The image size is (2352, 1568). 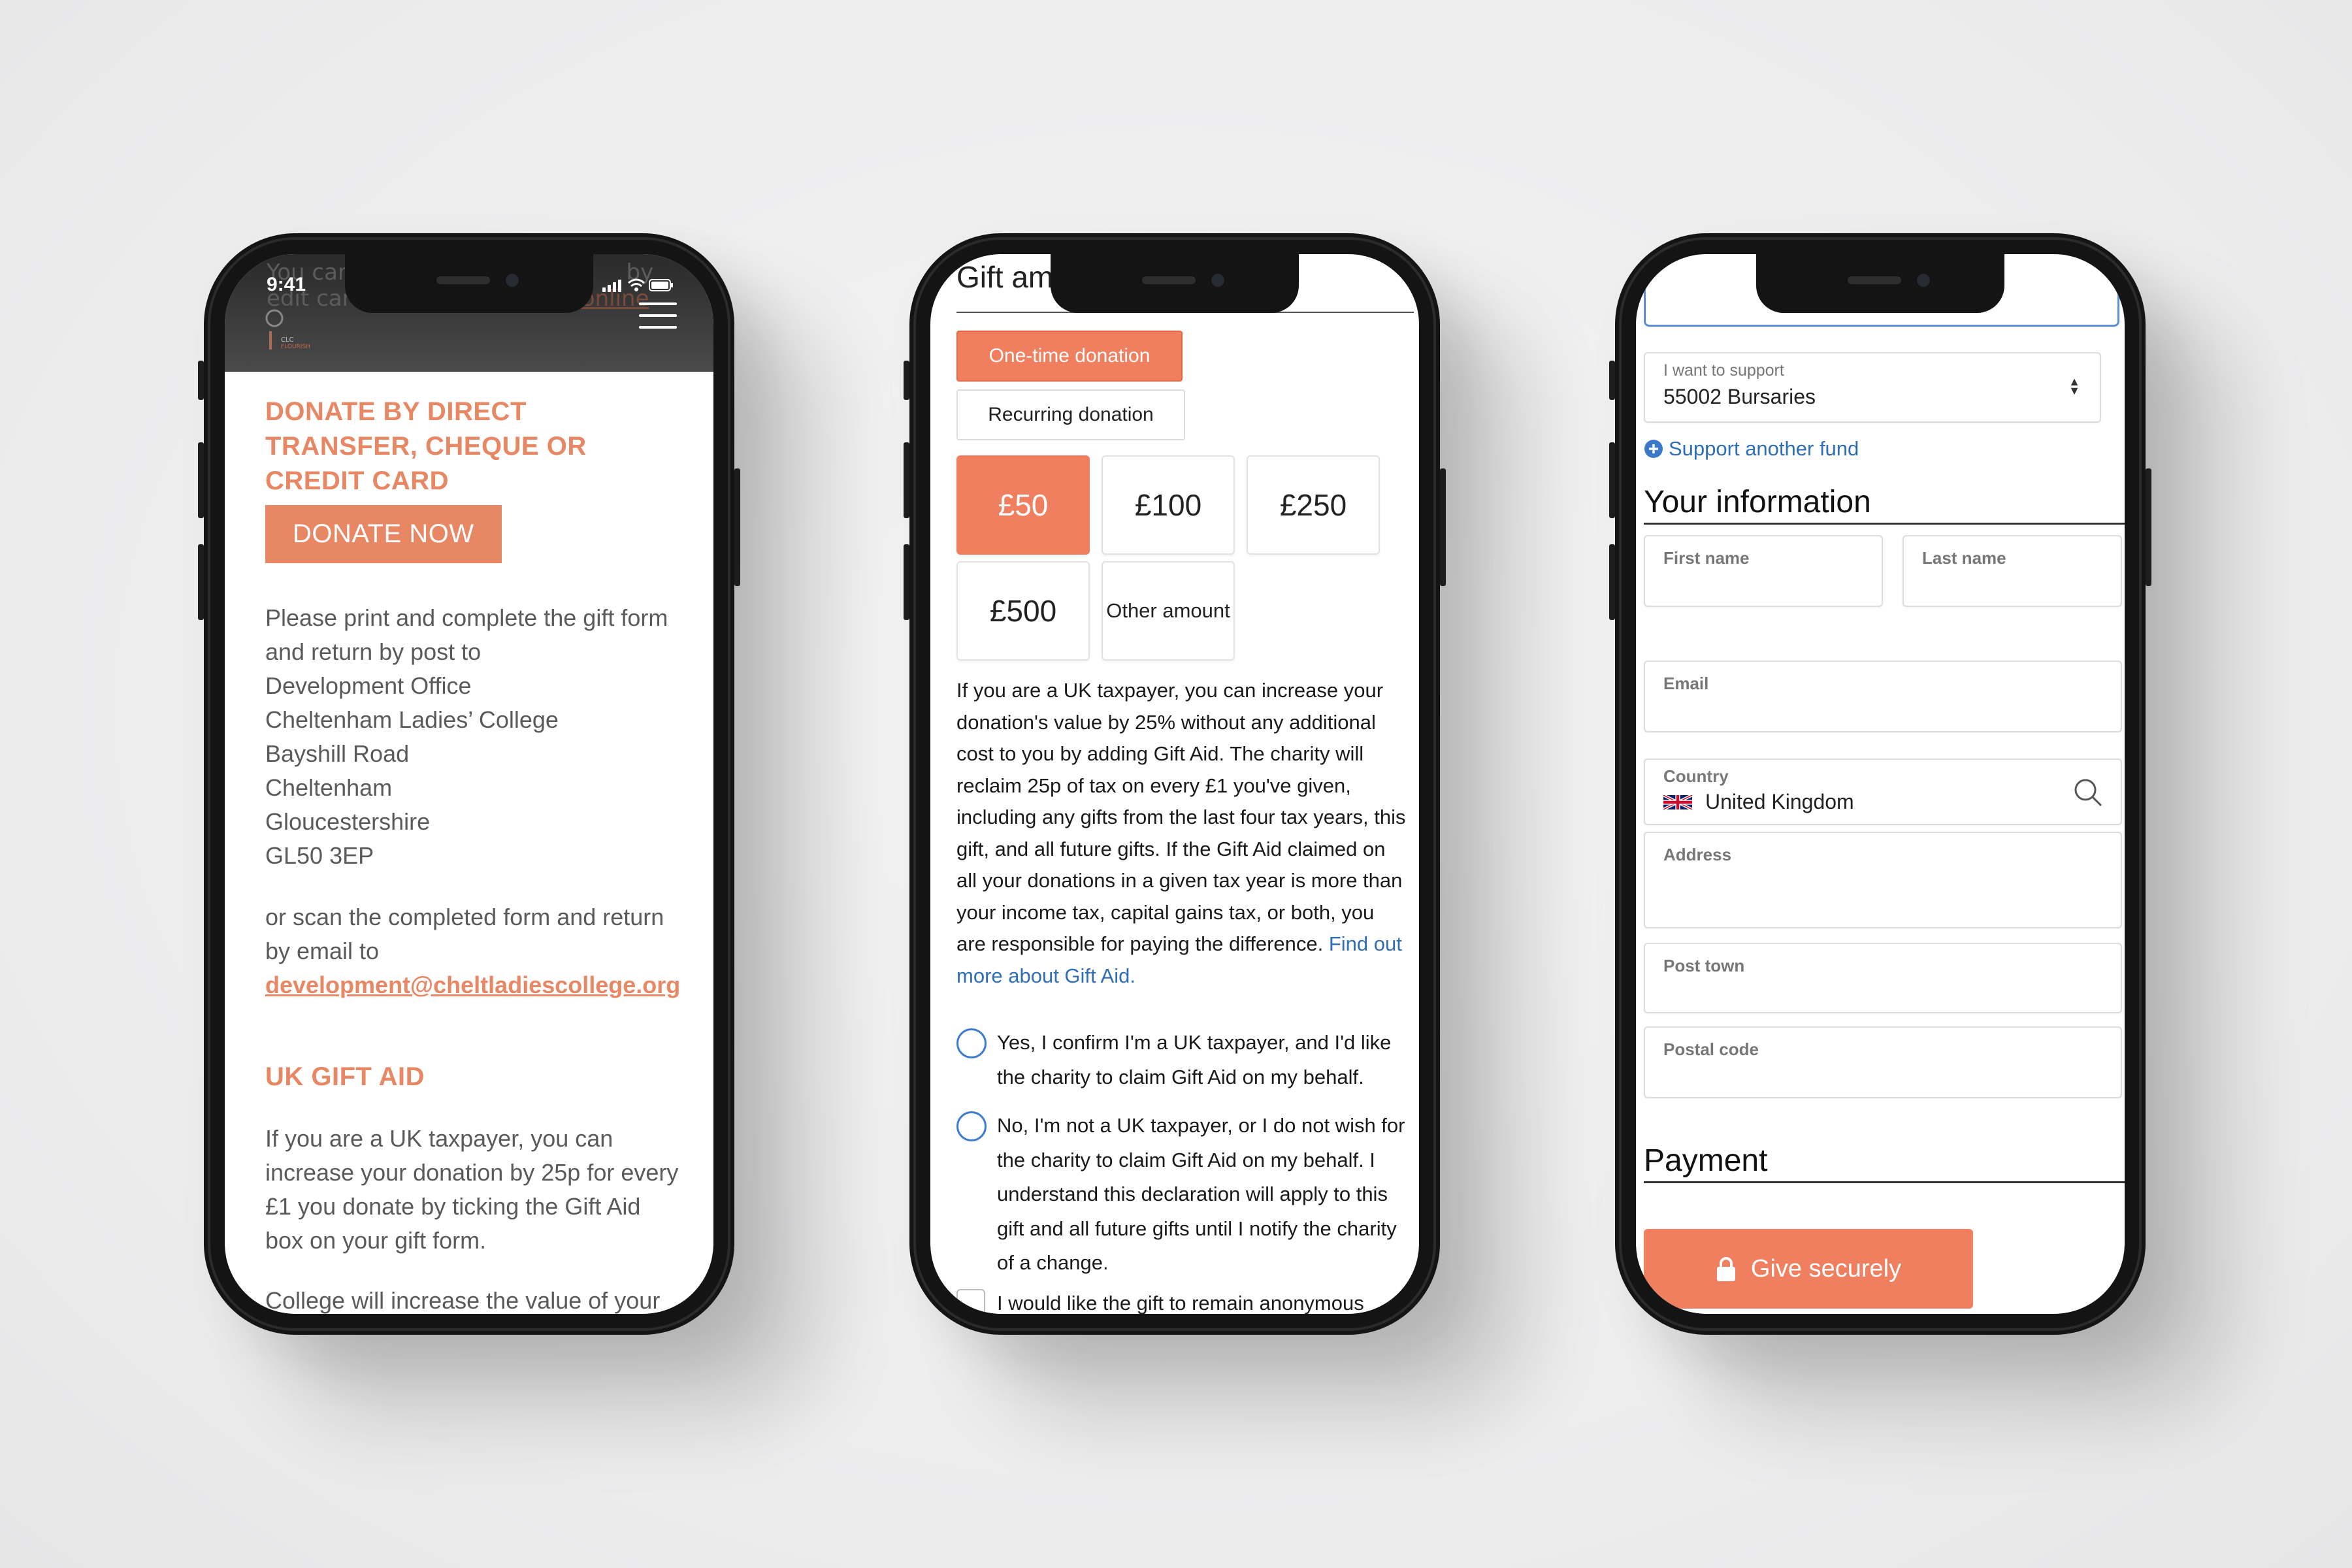 I want to click on svg-text: CLC, so click(x=287, y=340).